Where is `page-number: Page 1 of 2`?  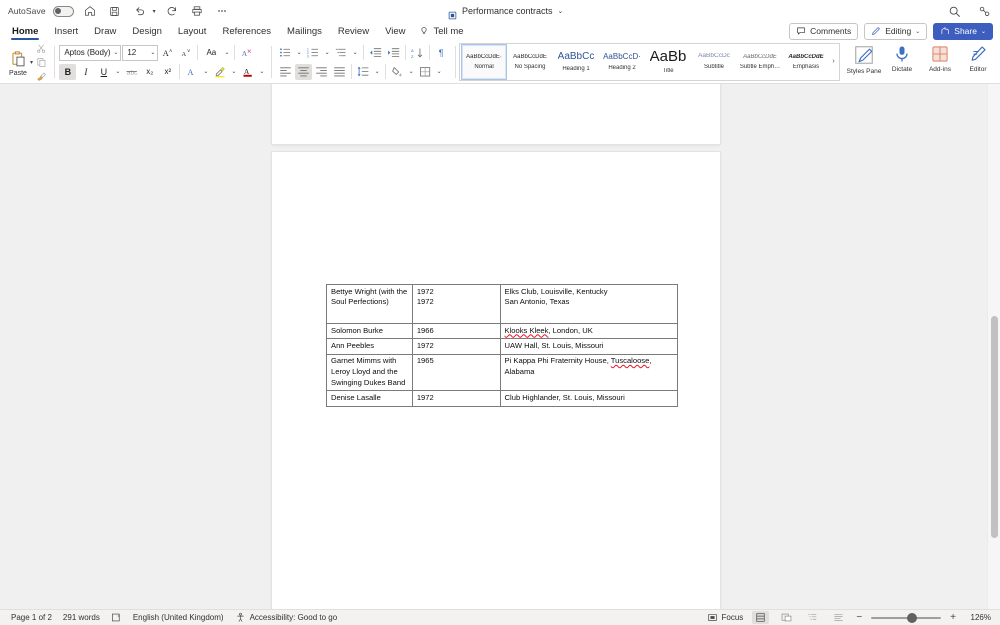 page-number: Page 1 of 2 is located at coordinates (31, 617).